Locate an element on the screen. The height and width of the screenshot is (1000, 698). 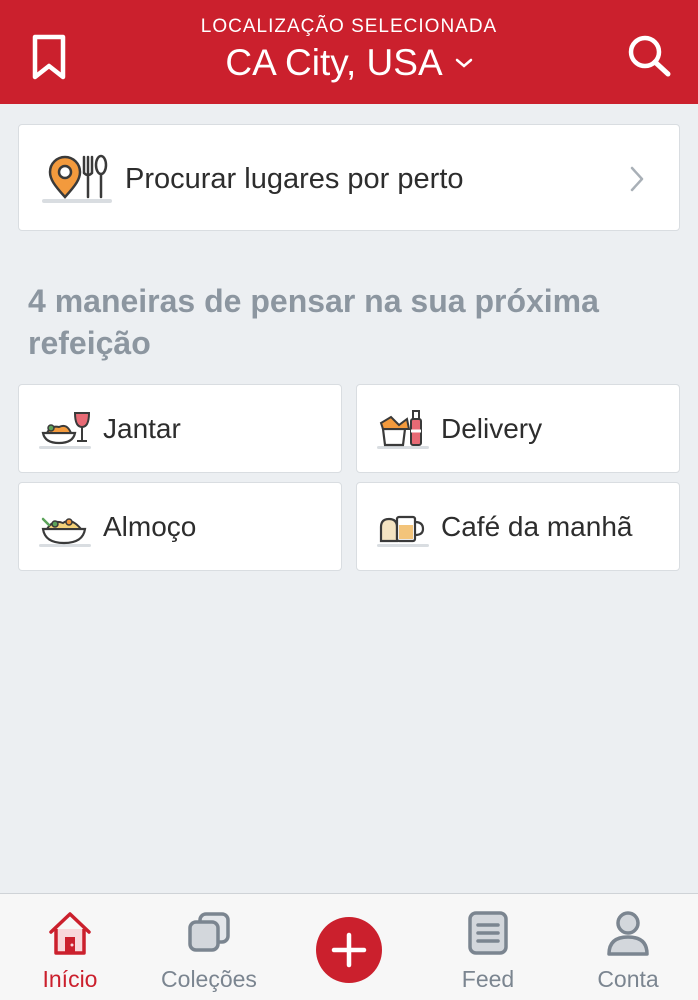
delivery-icon is located at coordinates (403, 429).